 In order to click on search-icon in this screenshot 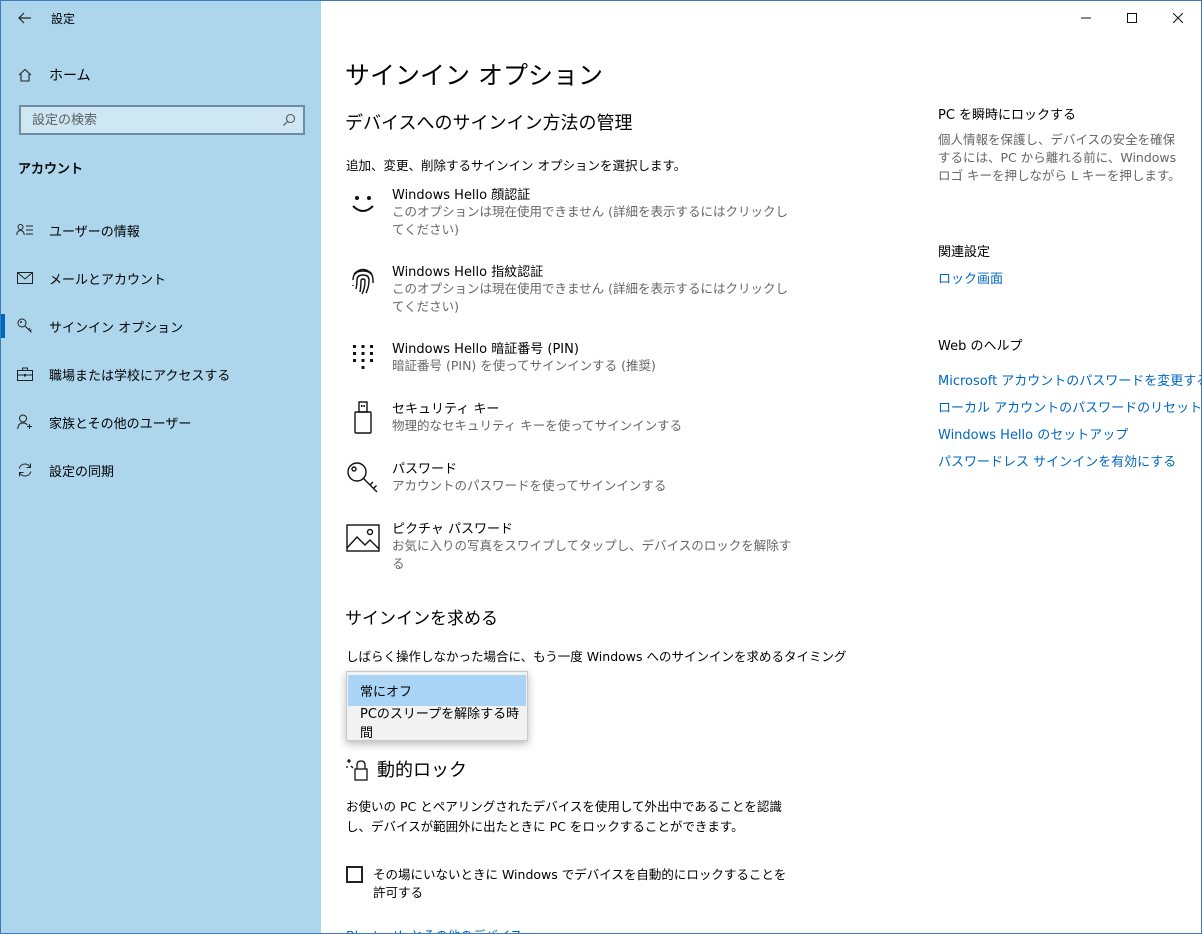, I will do `click(289, 120)`.